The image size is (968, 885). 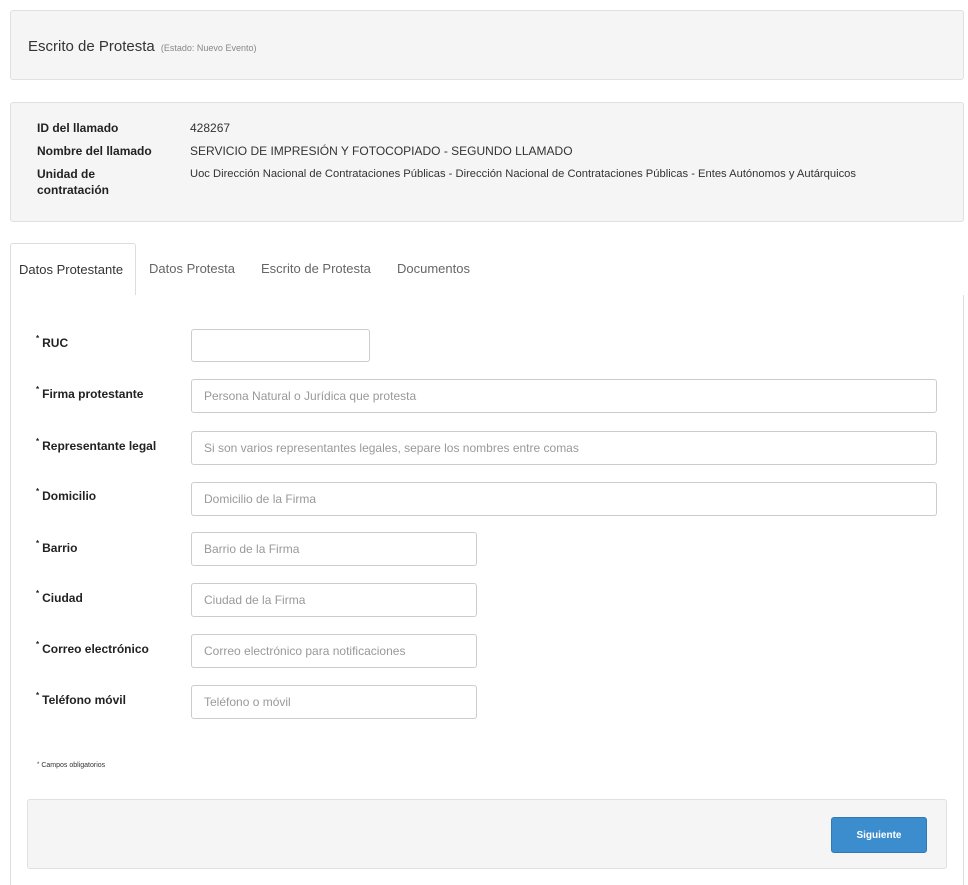 What do you see at coordinates (81, 699) in the screenshot?
I see `telefono-label: * Teléfono móvil` at bounding box center [81, 699].